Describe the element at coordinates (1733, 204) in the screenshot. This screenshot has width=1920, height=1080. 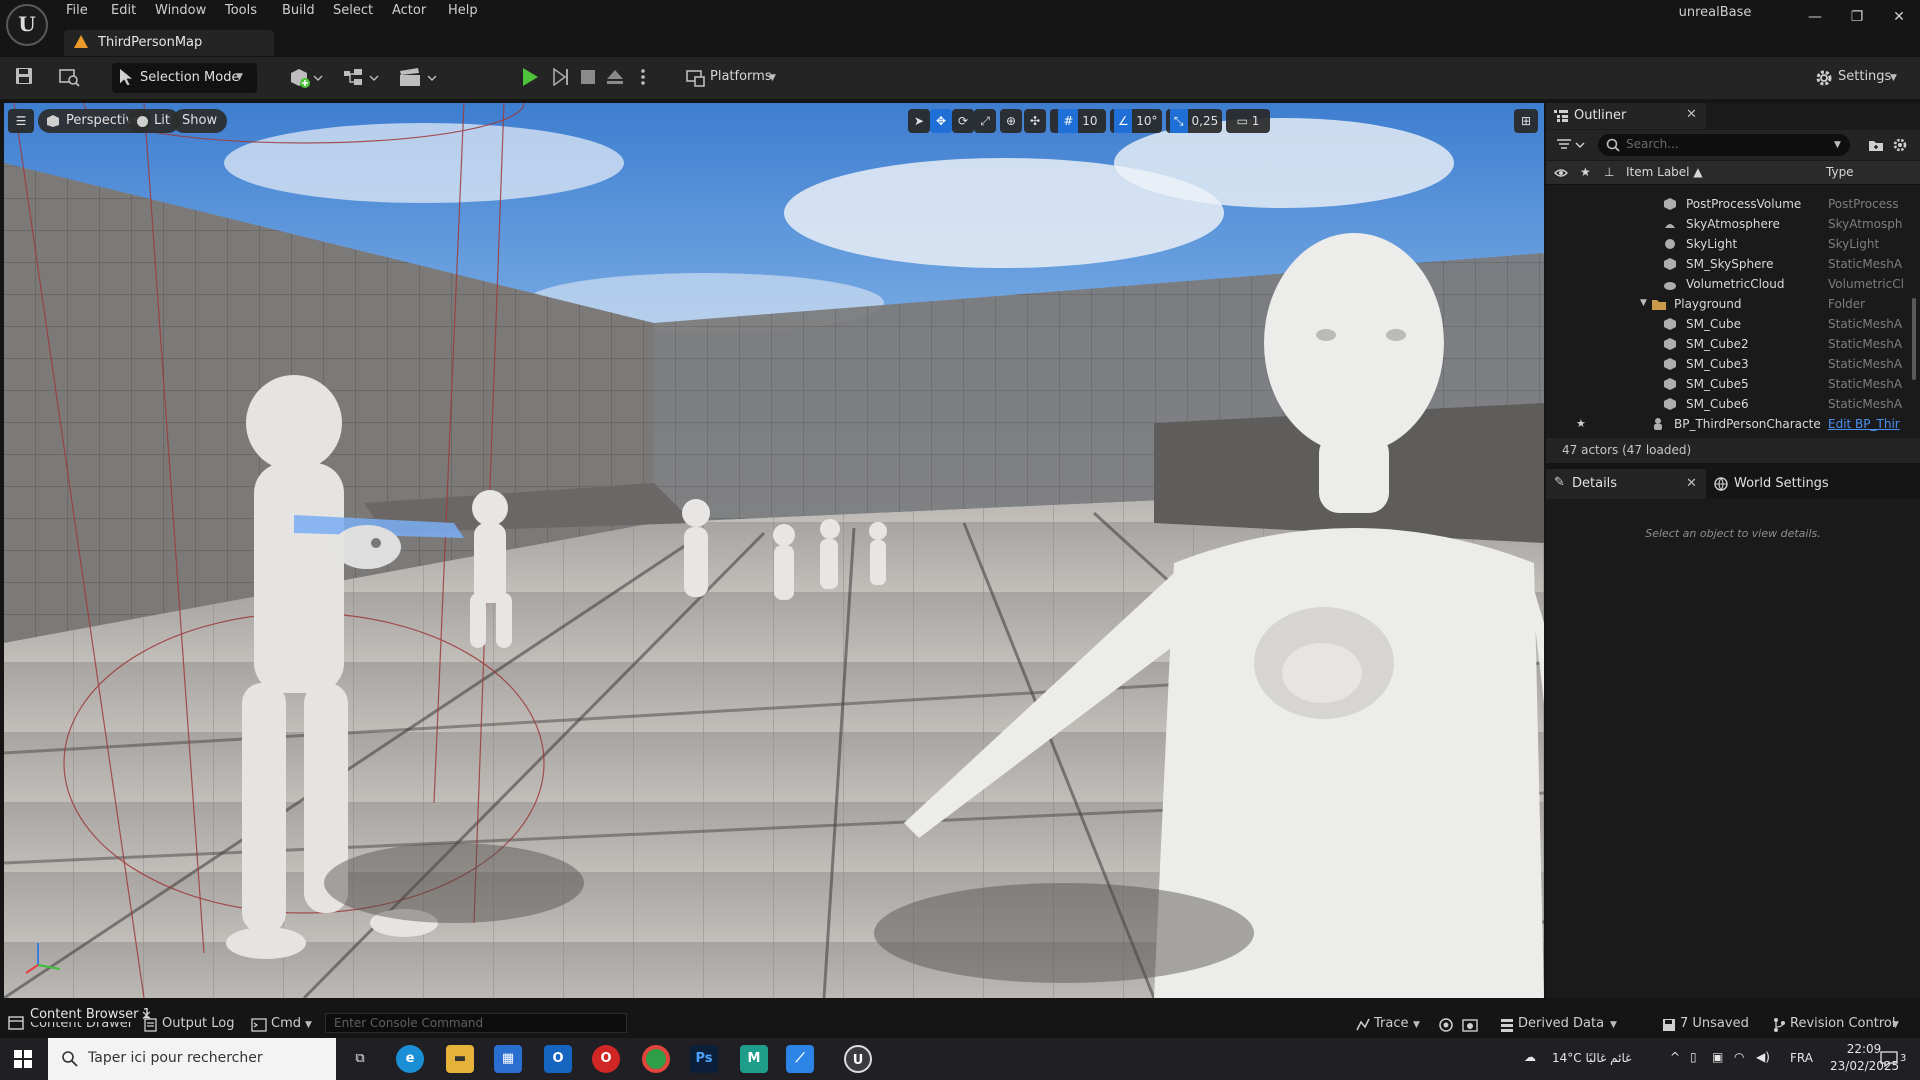
I see `outliner-row: PostProcessVolume PostProcess` at that location.